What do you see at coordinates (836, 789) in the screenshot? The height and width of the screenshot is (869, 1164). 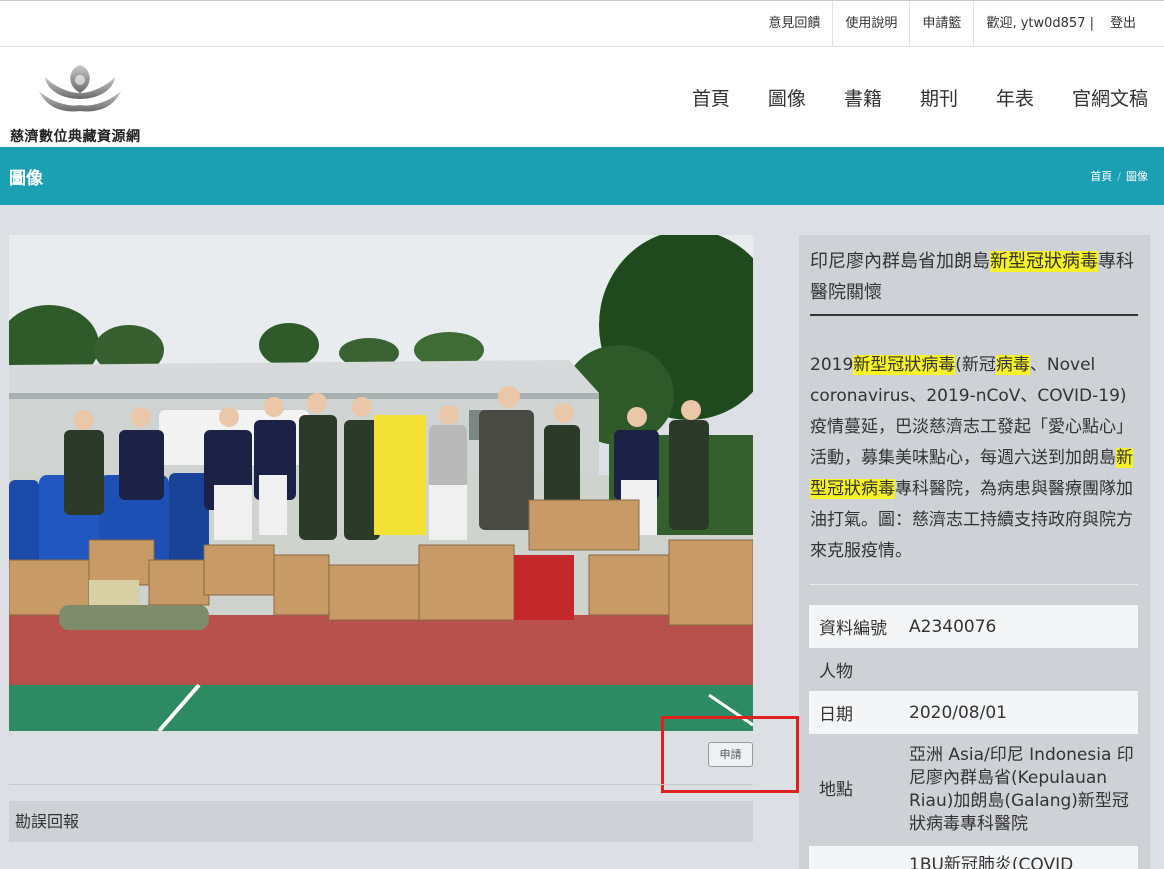 I see `field-label: 地點` at bounding box center [836, 789].